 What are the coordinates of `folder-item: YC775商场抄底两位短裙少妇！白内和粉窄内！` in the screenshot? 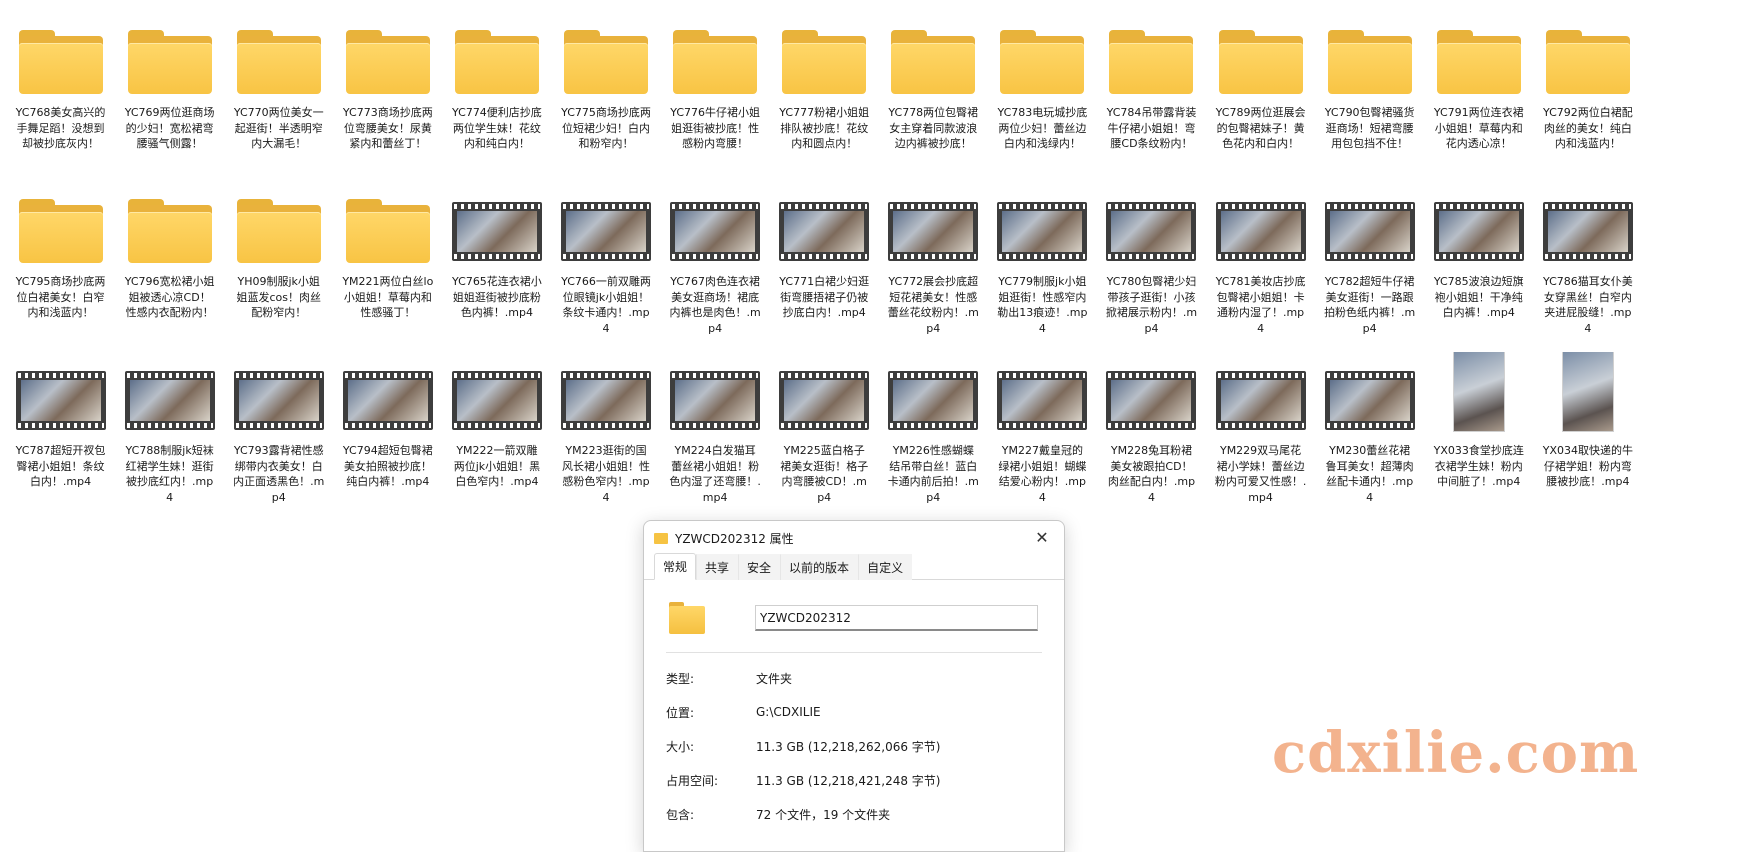 It's located at (605, 98).